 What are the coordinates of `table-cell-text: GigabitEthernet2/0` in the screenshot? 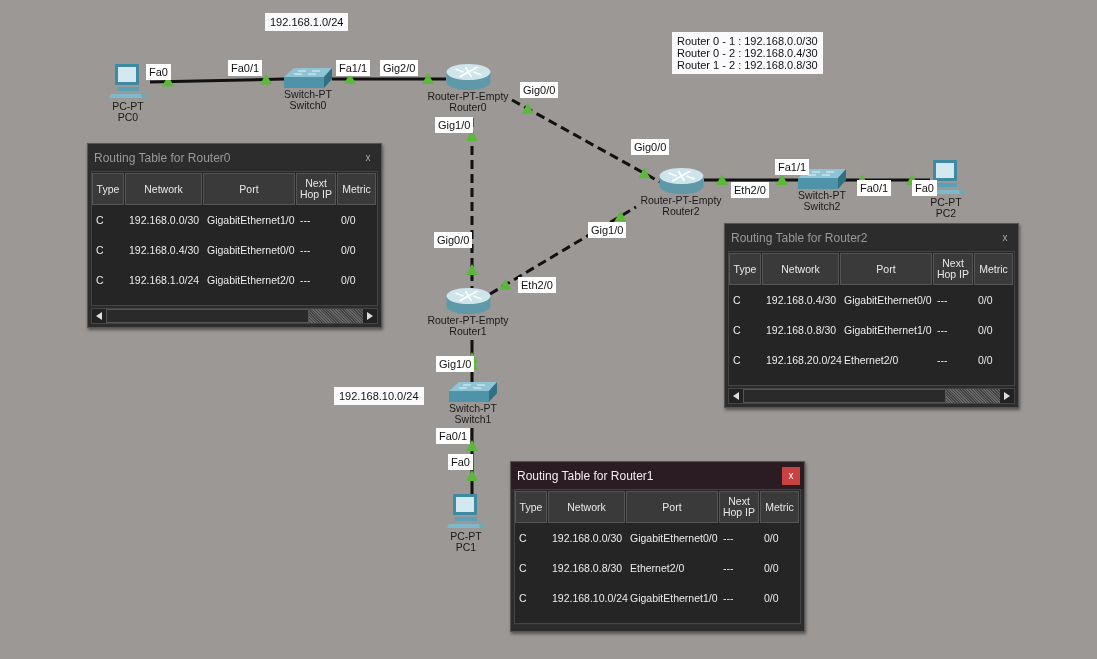 It's located at (251, 280).